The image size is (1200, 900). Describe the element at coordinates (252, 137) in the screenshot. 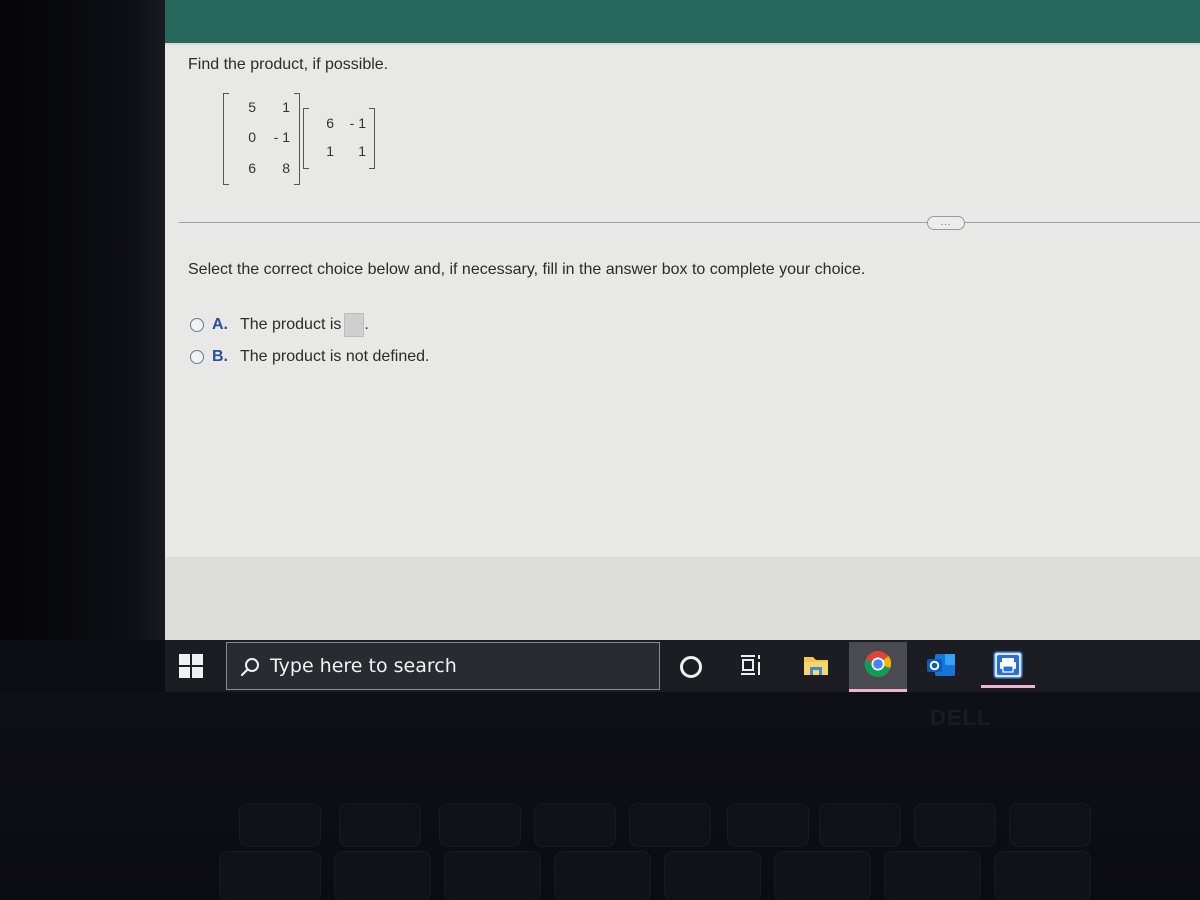

I see `matrix-a-cell: 0` at that location.